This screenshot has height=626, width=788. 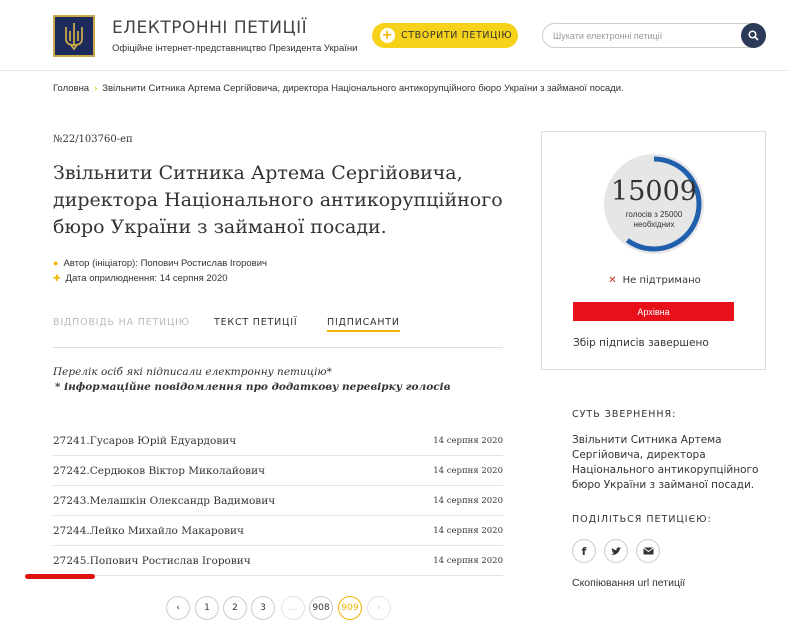 What do you see at coordinates (363, 324) in the screenshot?
I see `tab-signers: ПІДПИСАНТИ` at bounding box center [363, 324].